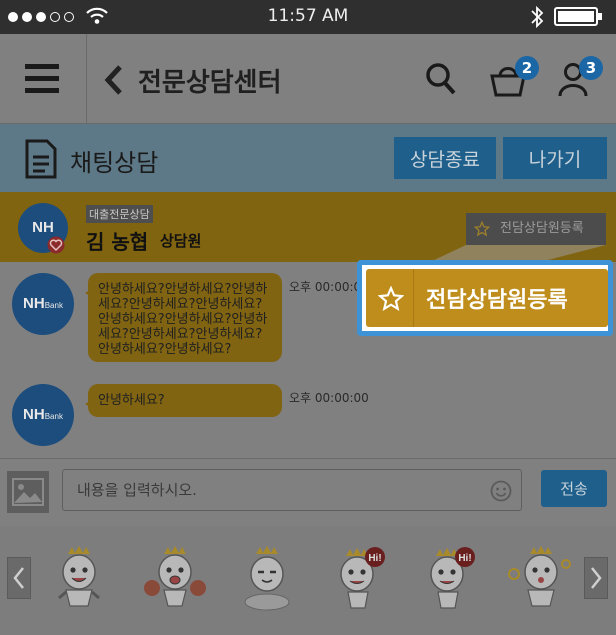 Image resolution: width=616 pixels, height=635 pixels. What do you see at coordinates (574, 488) in the screenshot?
I see `send-button: 전송` at bounding box center [574, 488].